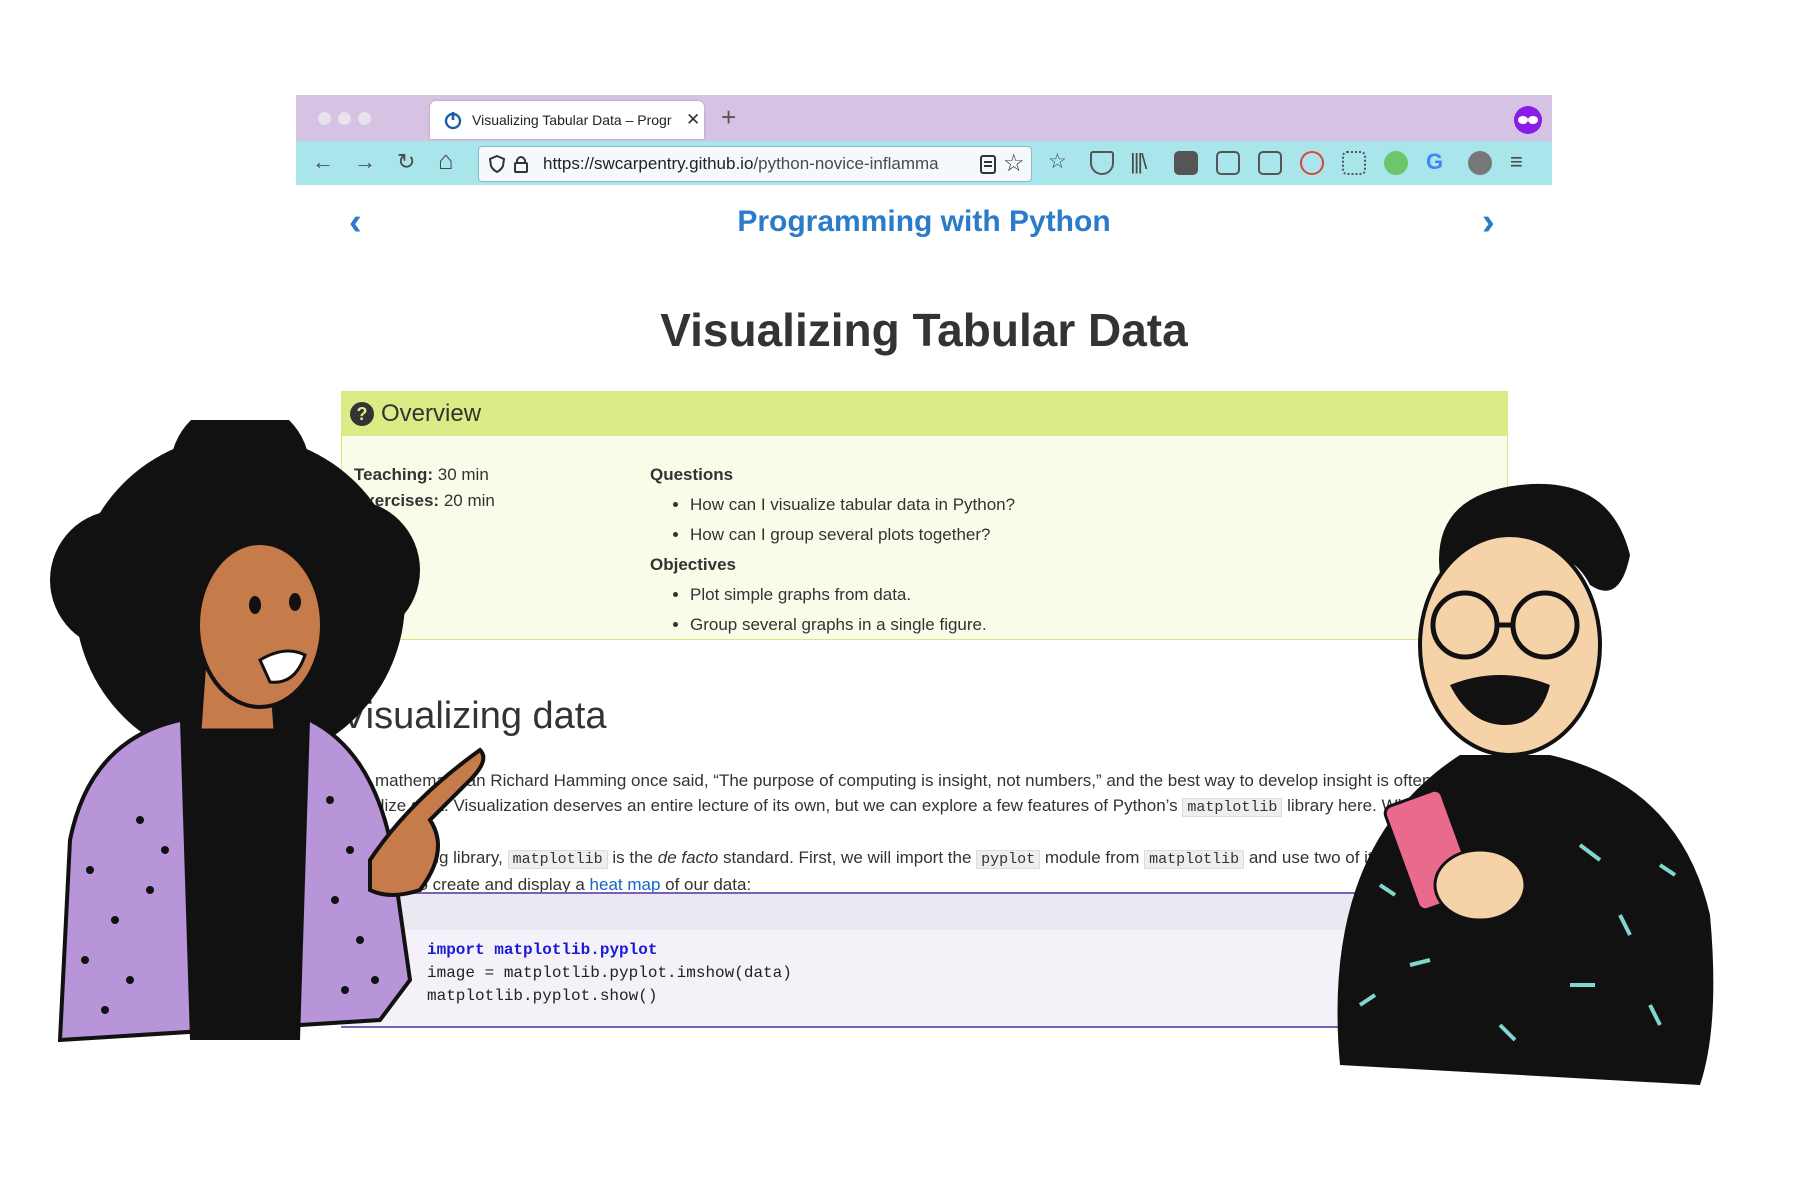 This screenshot has width=1800, height=1200. I want to click on menu-icon: ≡, so click(1516, 162).